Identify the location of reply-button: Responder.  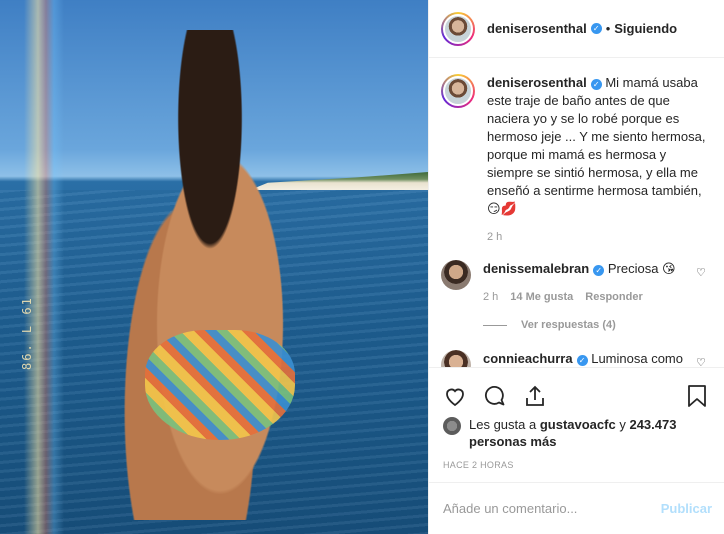
(613, 297).